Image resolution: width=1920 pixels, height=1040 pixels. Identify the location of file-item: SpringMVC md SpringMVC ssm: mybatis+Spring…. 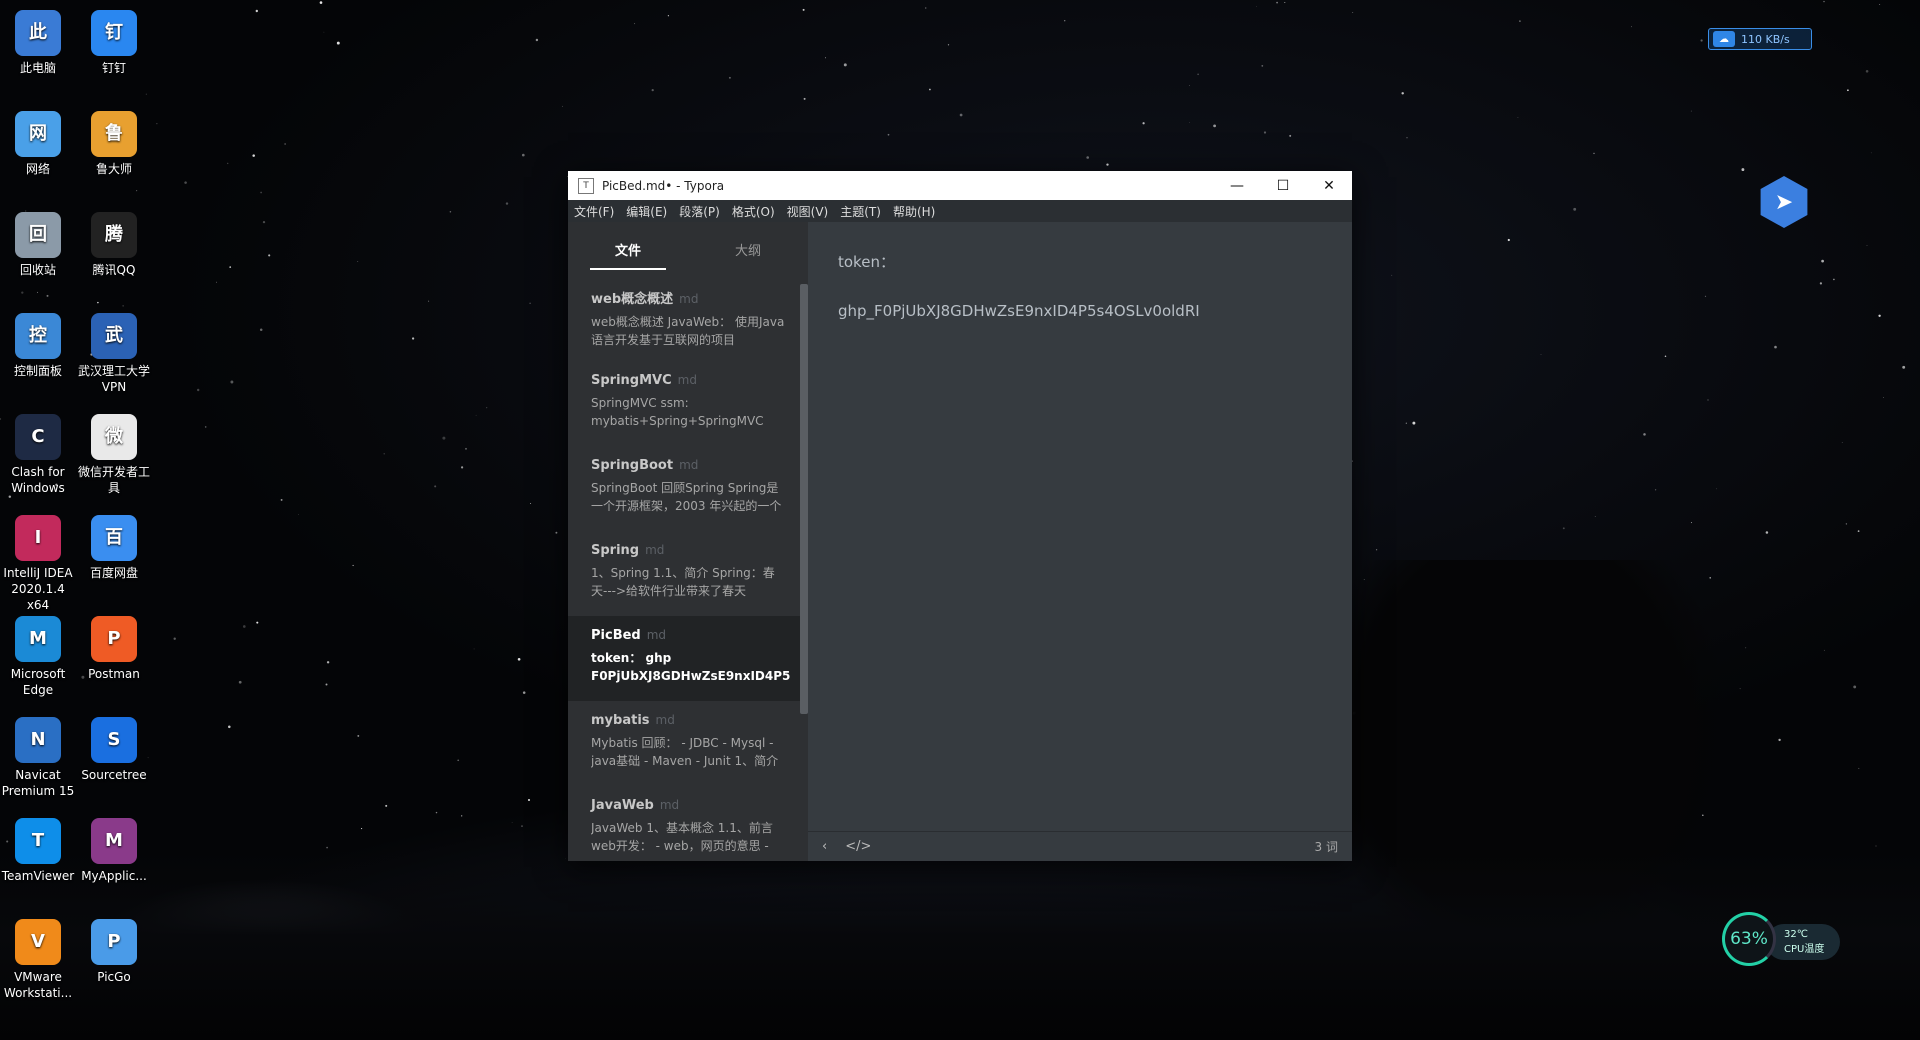
(684, 403).